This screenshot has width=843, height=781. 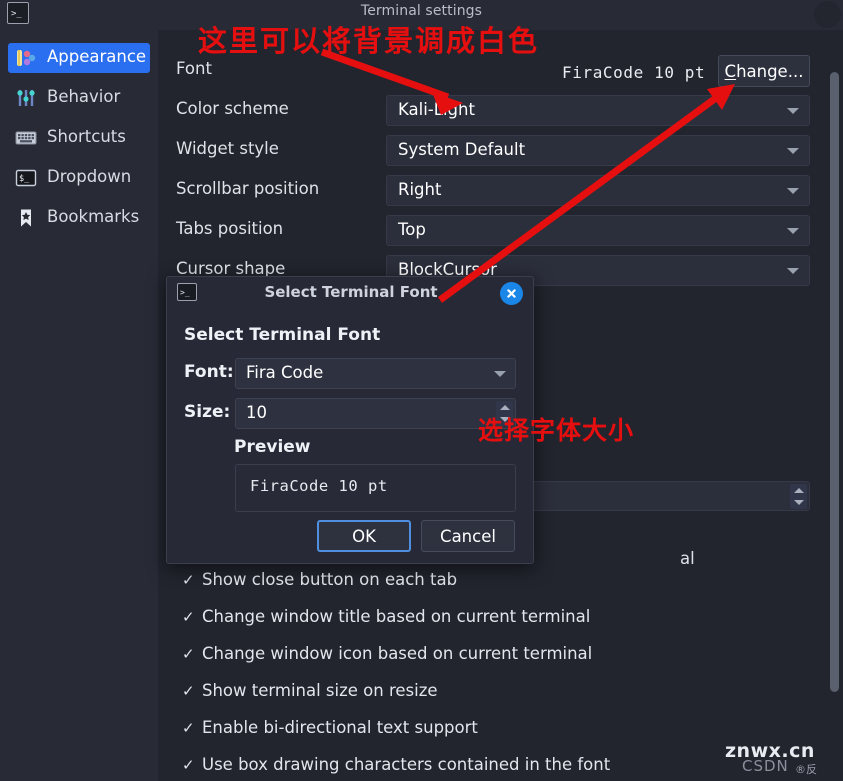 I want to click on scrollbar-position-select: Right, so click(x=598, y=190).